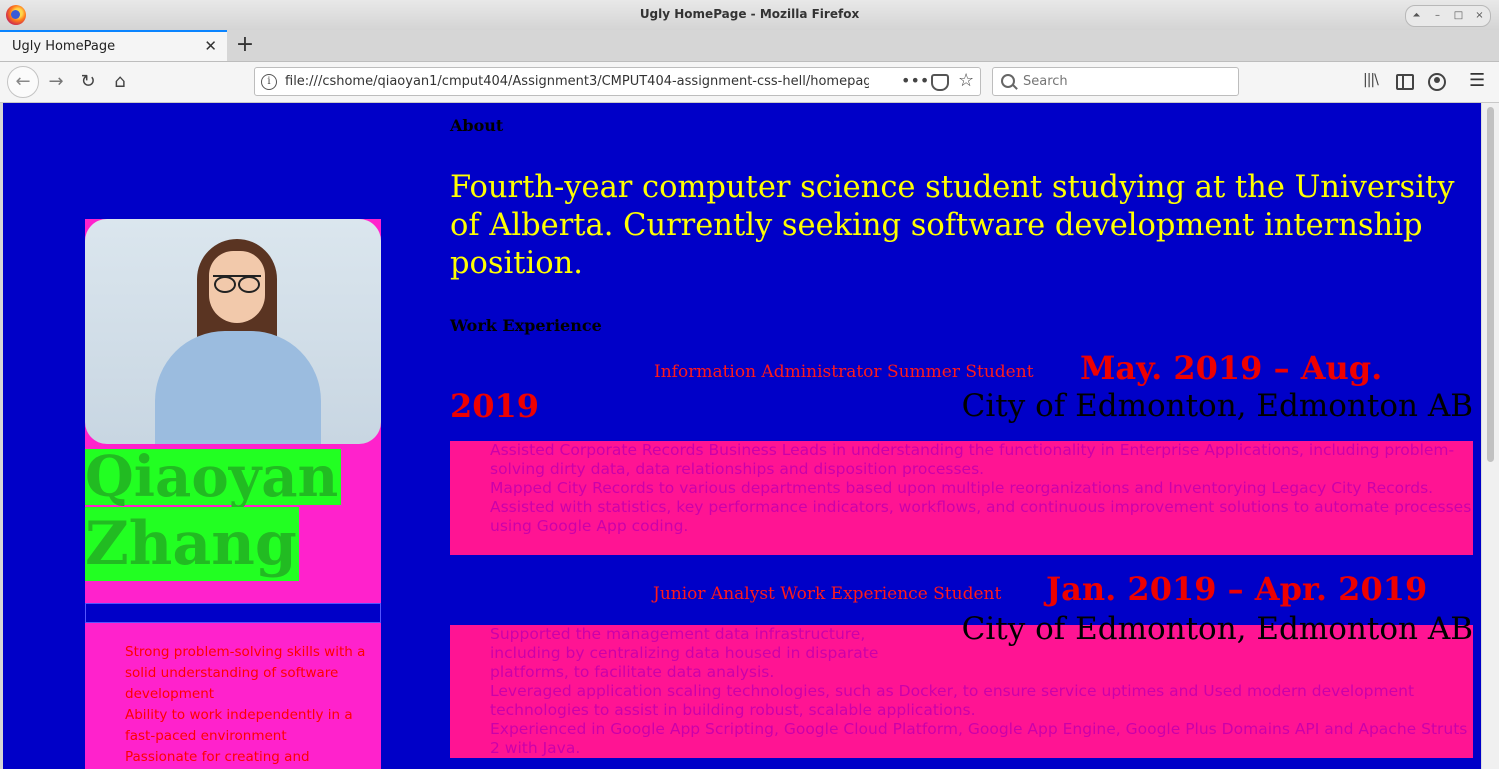 The width and height of the screenshot is (1499, 769). What do you see at coordinates (1123, 81) in the screenshot?
I see `search-input` at bounding box center [1123, 81].